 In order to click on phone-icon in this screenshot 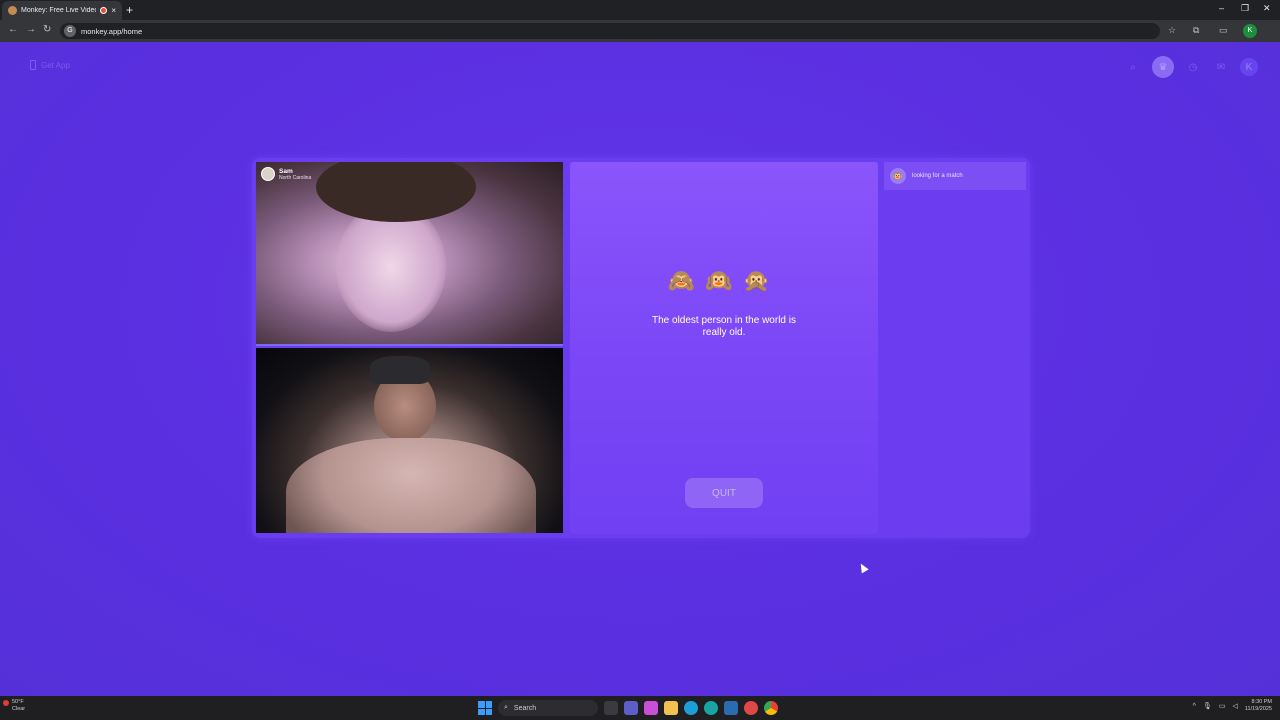, I will do `click(33, 65)`.